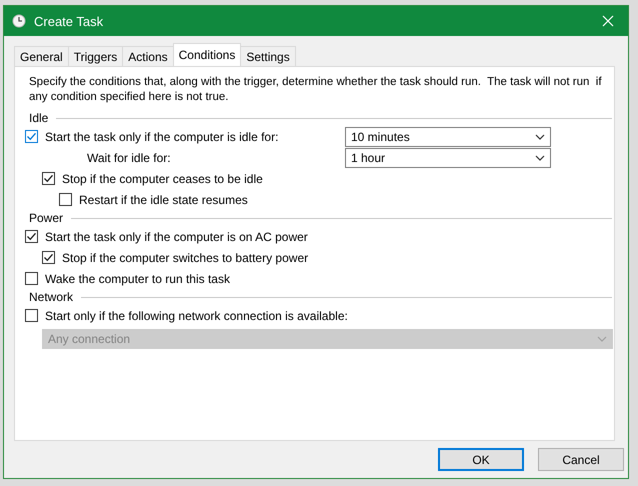 This screenshot has width=638, height=486. What do you see at coordinates (268, 56) in the screenshot?
I see `tab: Settings` at bounding box center [268, 56].